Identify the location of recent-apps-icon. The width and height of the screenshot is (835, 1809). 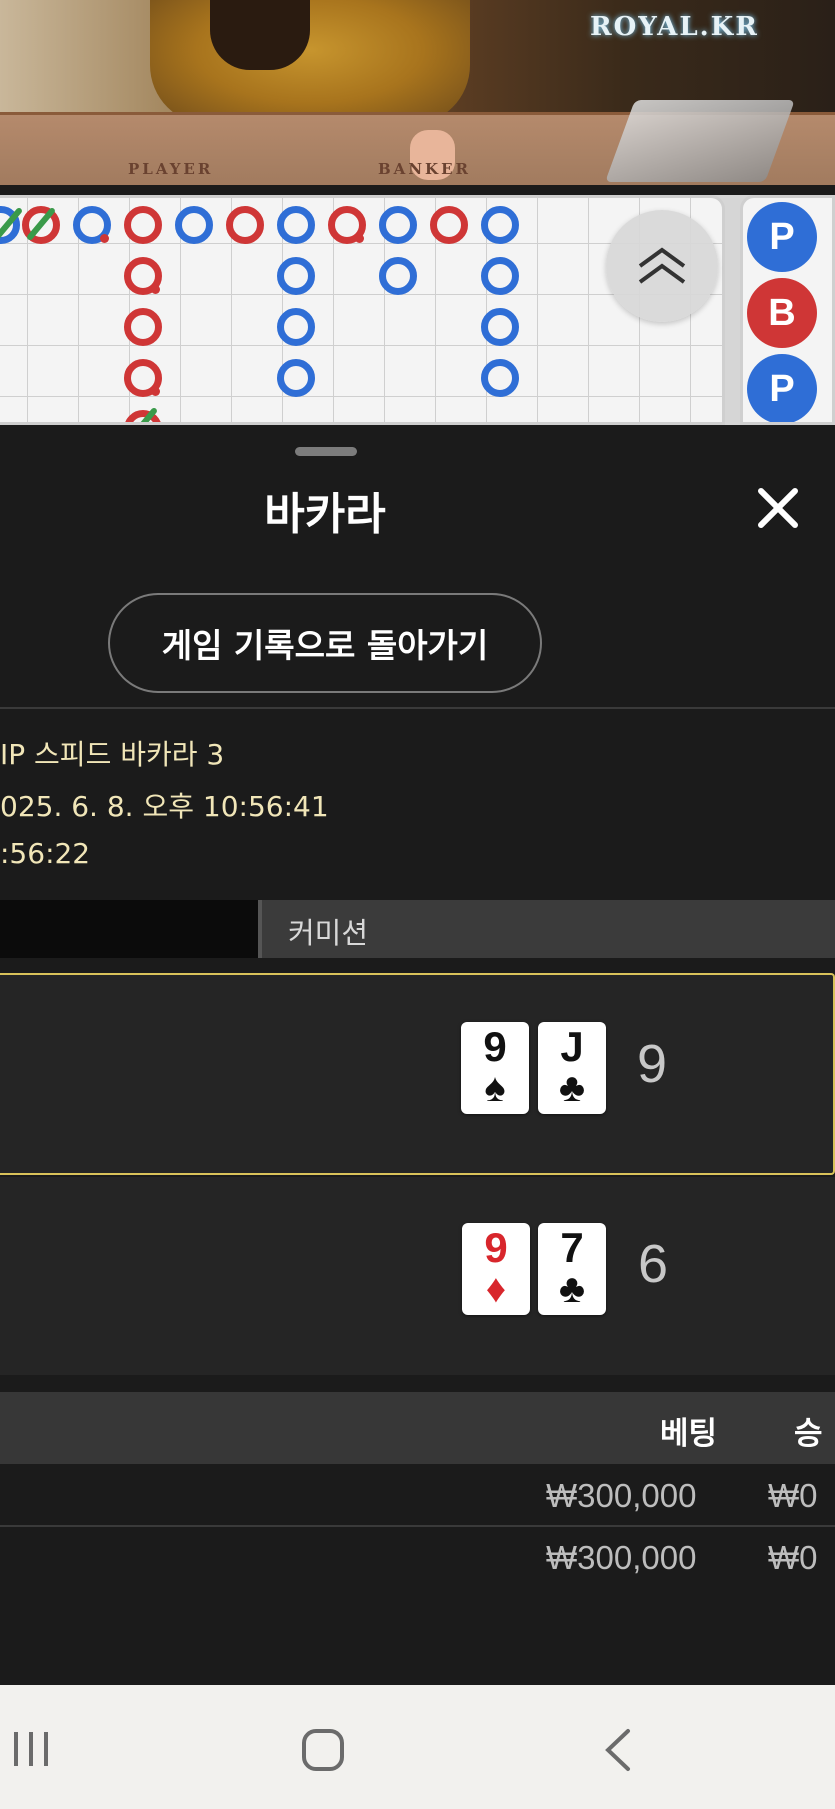
(31, 1749).